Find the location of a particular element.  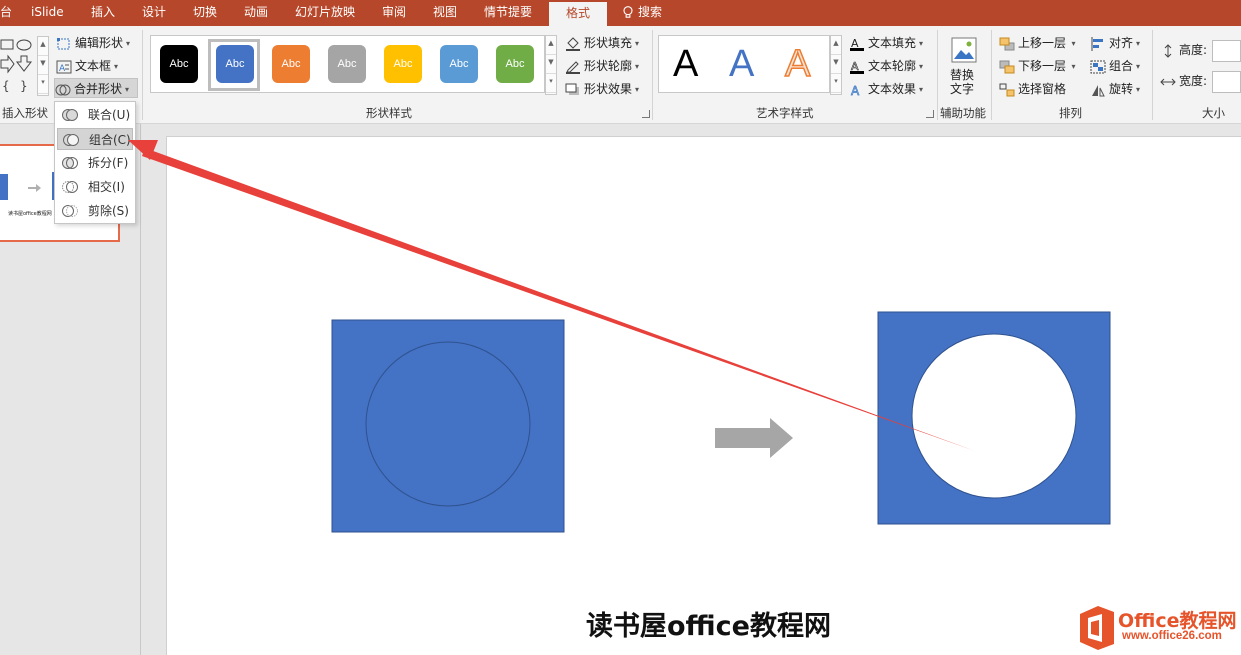

menu-item-intersect: 相交(I) is located at coordinates (95, 187).